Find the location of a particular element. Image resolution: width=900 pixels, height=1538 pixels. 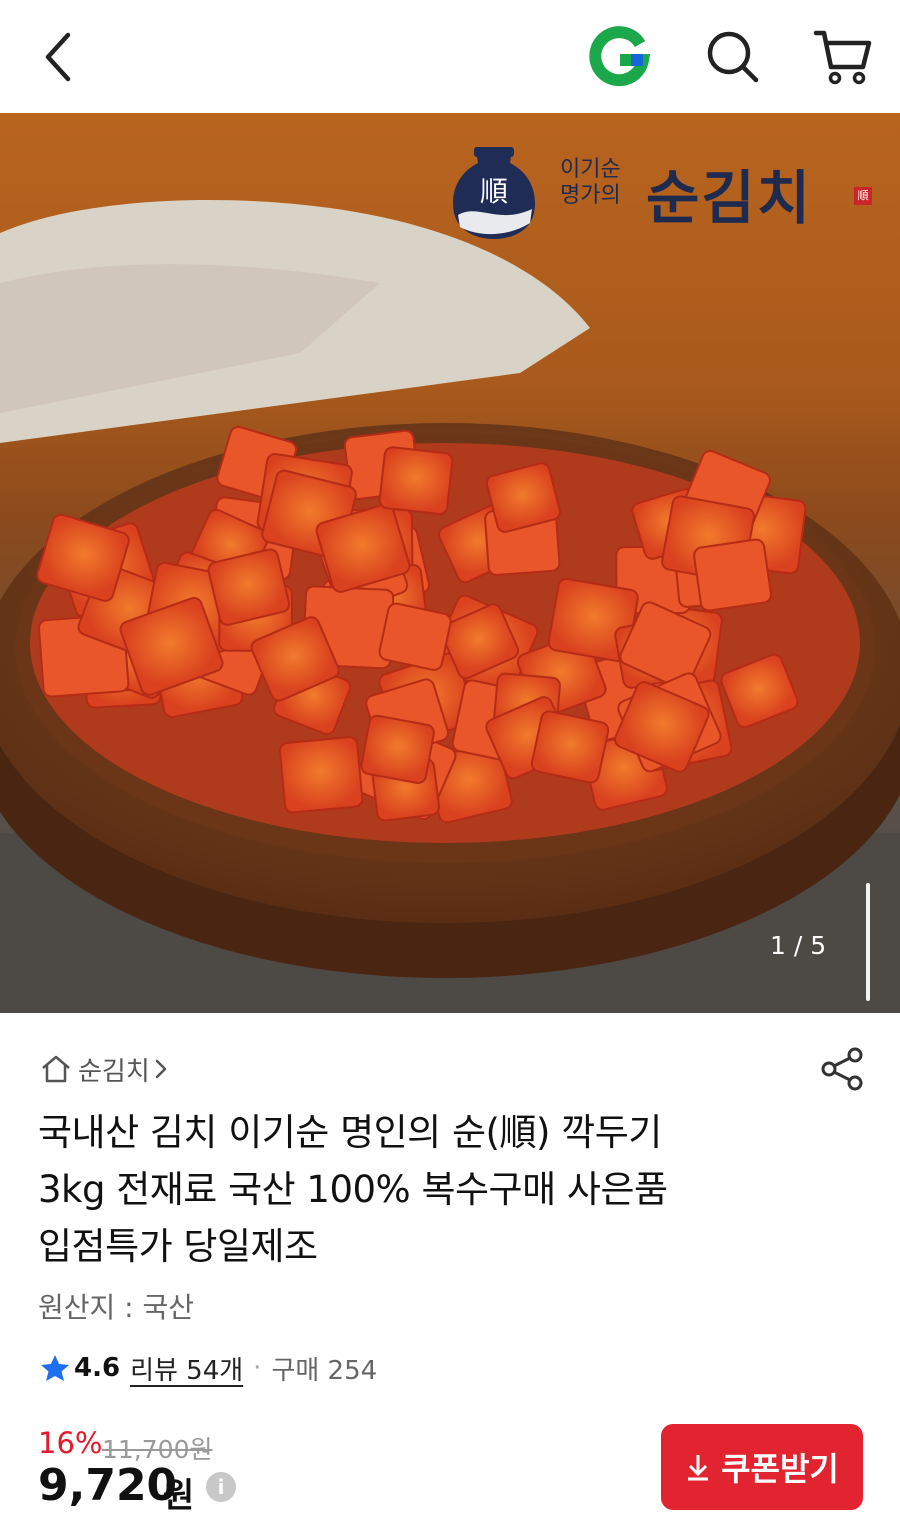

search-button is located at coordinates (733, 57).